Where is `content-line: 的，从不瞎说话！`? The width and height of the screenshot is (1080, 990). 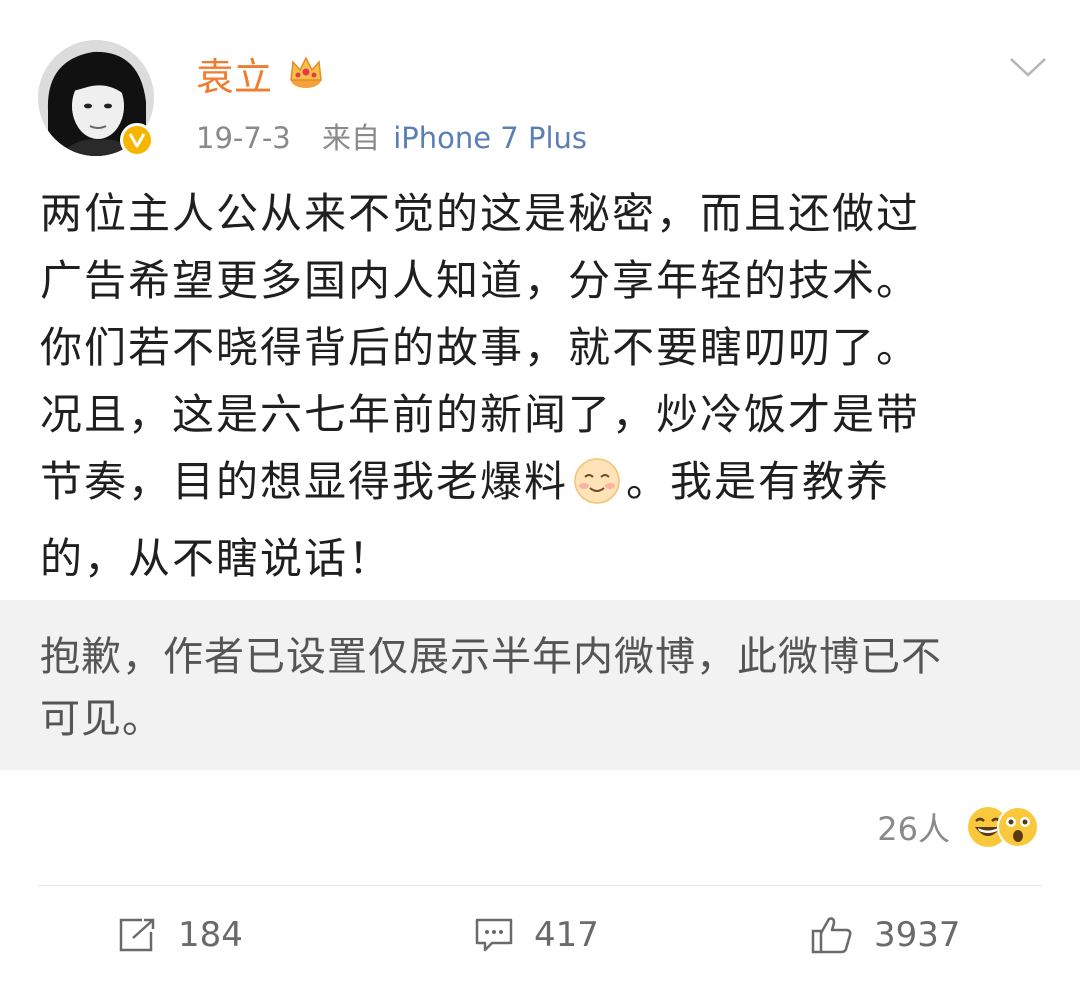 content-line: 的，从不瞎说话！ is located at coordinates (216, 558).